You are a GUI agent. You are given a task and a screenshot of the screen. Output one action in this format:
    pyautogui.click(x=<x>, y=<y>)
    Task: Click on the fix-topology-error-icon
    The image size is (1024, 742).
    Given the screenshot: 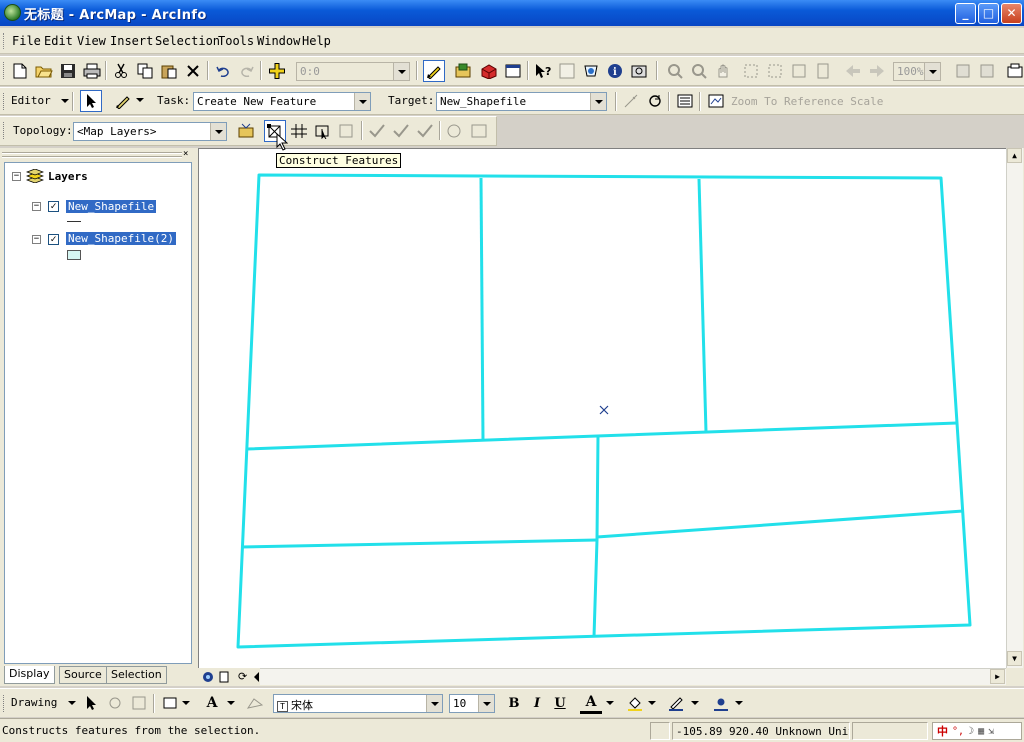 What is the action you would take?
    pyautogui.click(x=454, y=131)
    